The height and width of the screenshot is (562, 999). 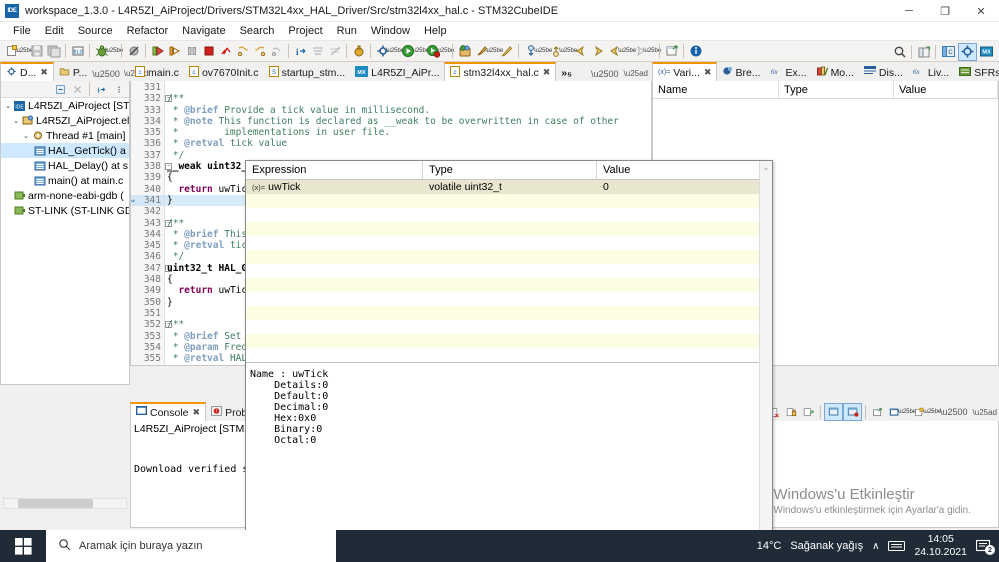 What do you see at coordinates (147, 177) in the screenshot?
I see `line-number: 339` at bounding box center [147, 177].